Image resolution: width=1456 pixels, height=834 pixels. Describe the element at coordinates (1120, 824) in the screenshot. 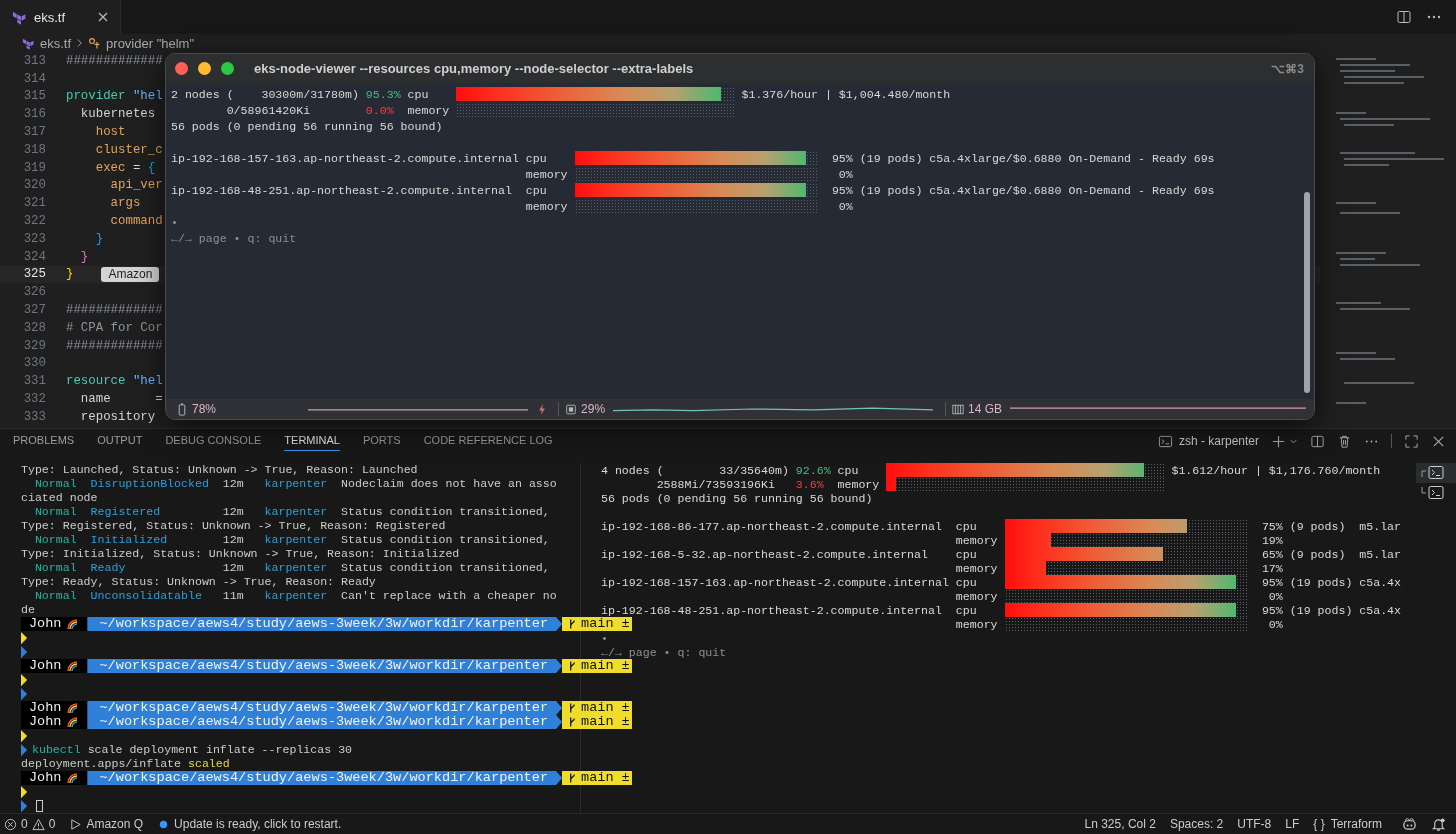

I see `cursor-position: Ln 325, Col 2` at that location.